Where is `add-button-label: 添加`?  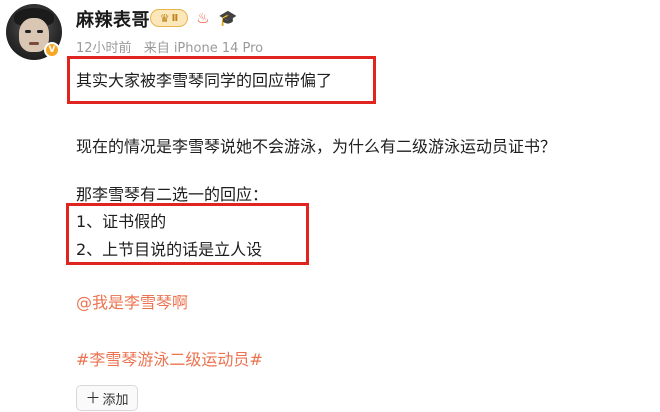
add-button-label: 添加 is located at coordinates (115, 400).